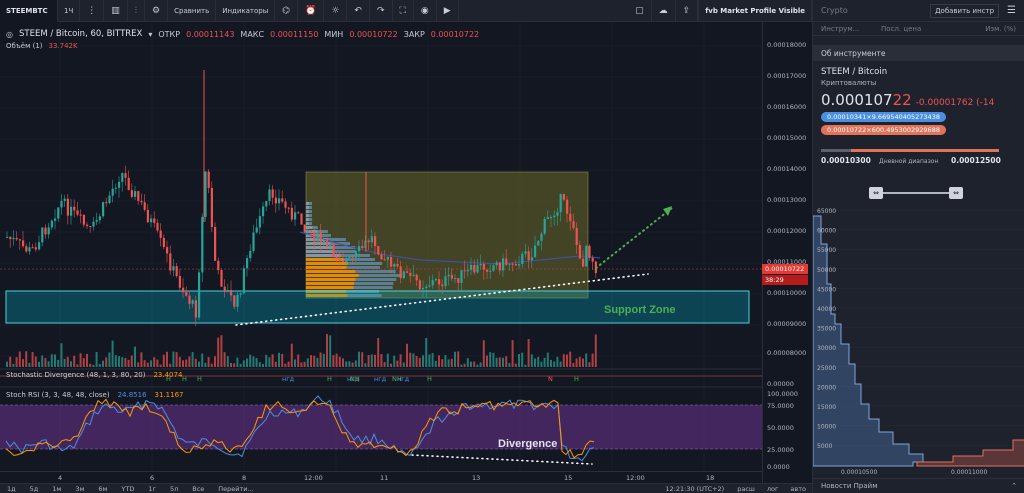 This screenshot has height=493, width=1024. What do you see at coordinates (876, 193) in the screenshot?
I see `slider-handle-left: ⇔` at bounding box center [876, 193].